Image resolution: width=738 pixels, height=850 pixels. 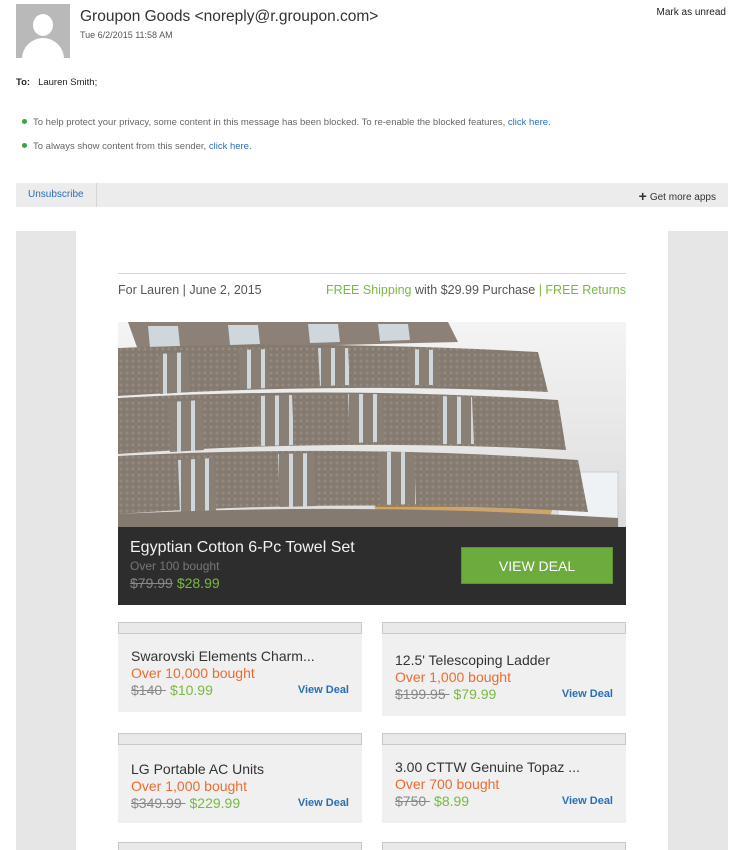 I want to click on original-price: $199.95, so click(x=422, y=694).